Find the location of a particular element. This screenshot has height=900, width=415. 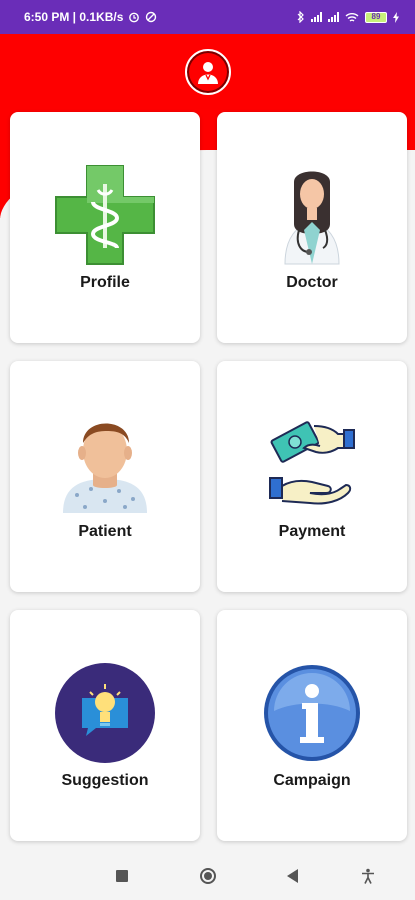

patient-label: Patient is located at coordinates (105, 531).